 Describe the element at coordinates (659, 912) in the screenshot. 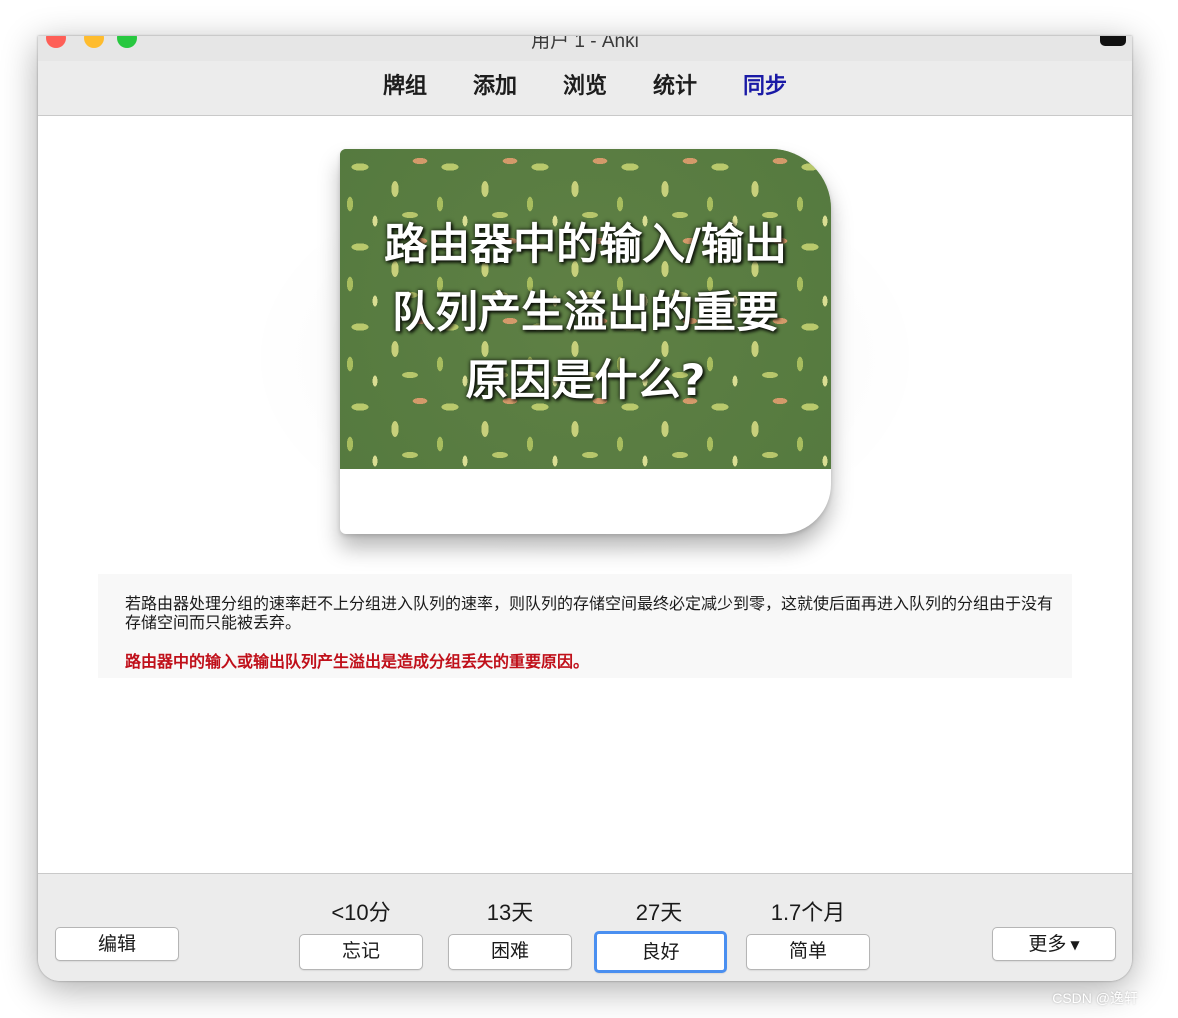

I see `interval-good: 27天` at that location.